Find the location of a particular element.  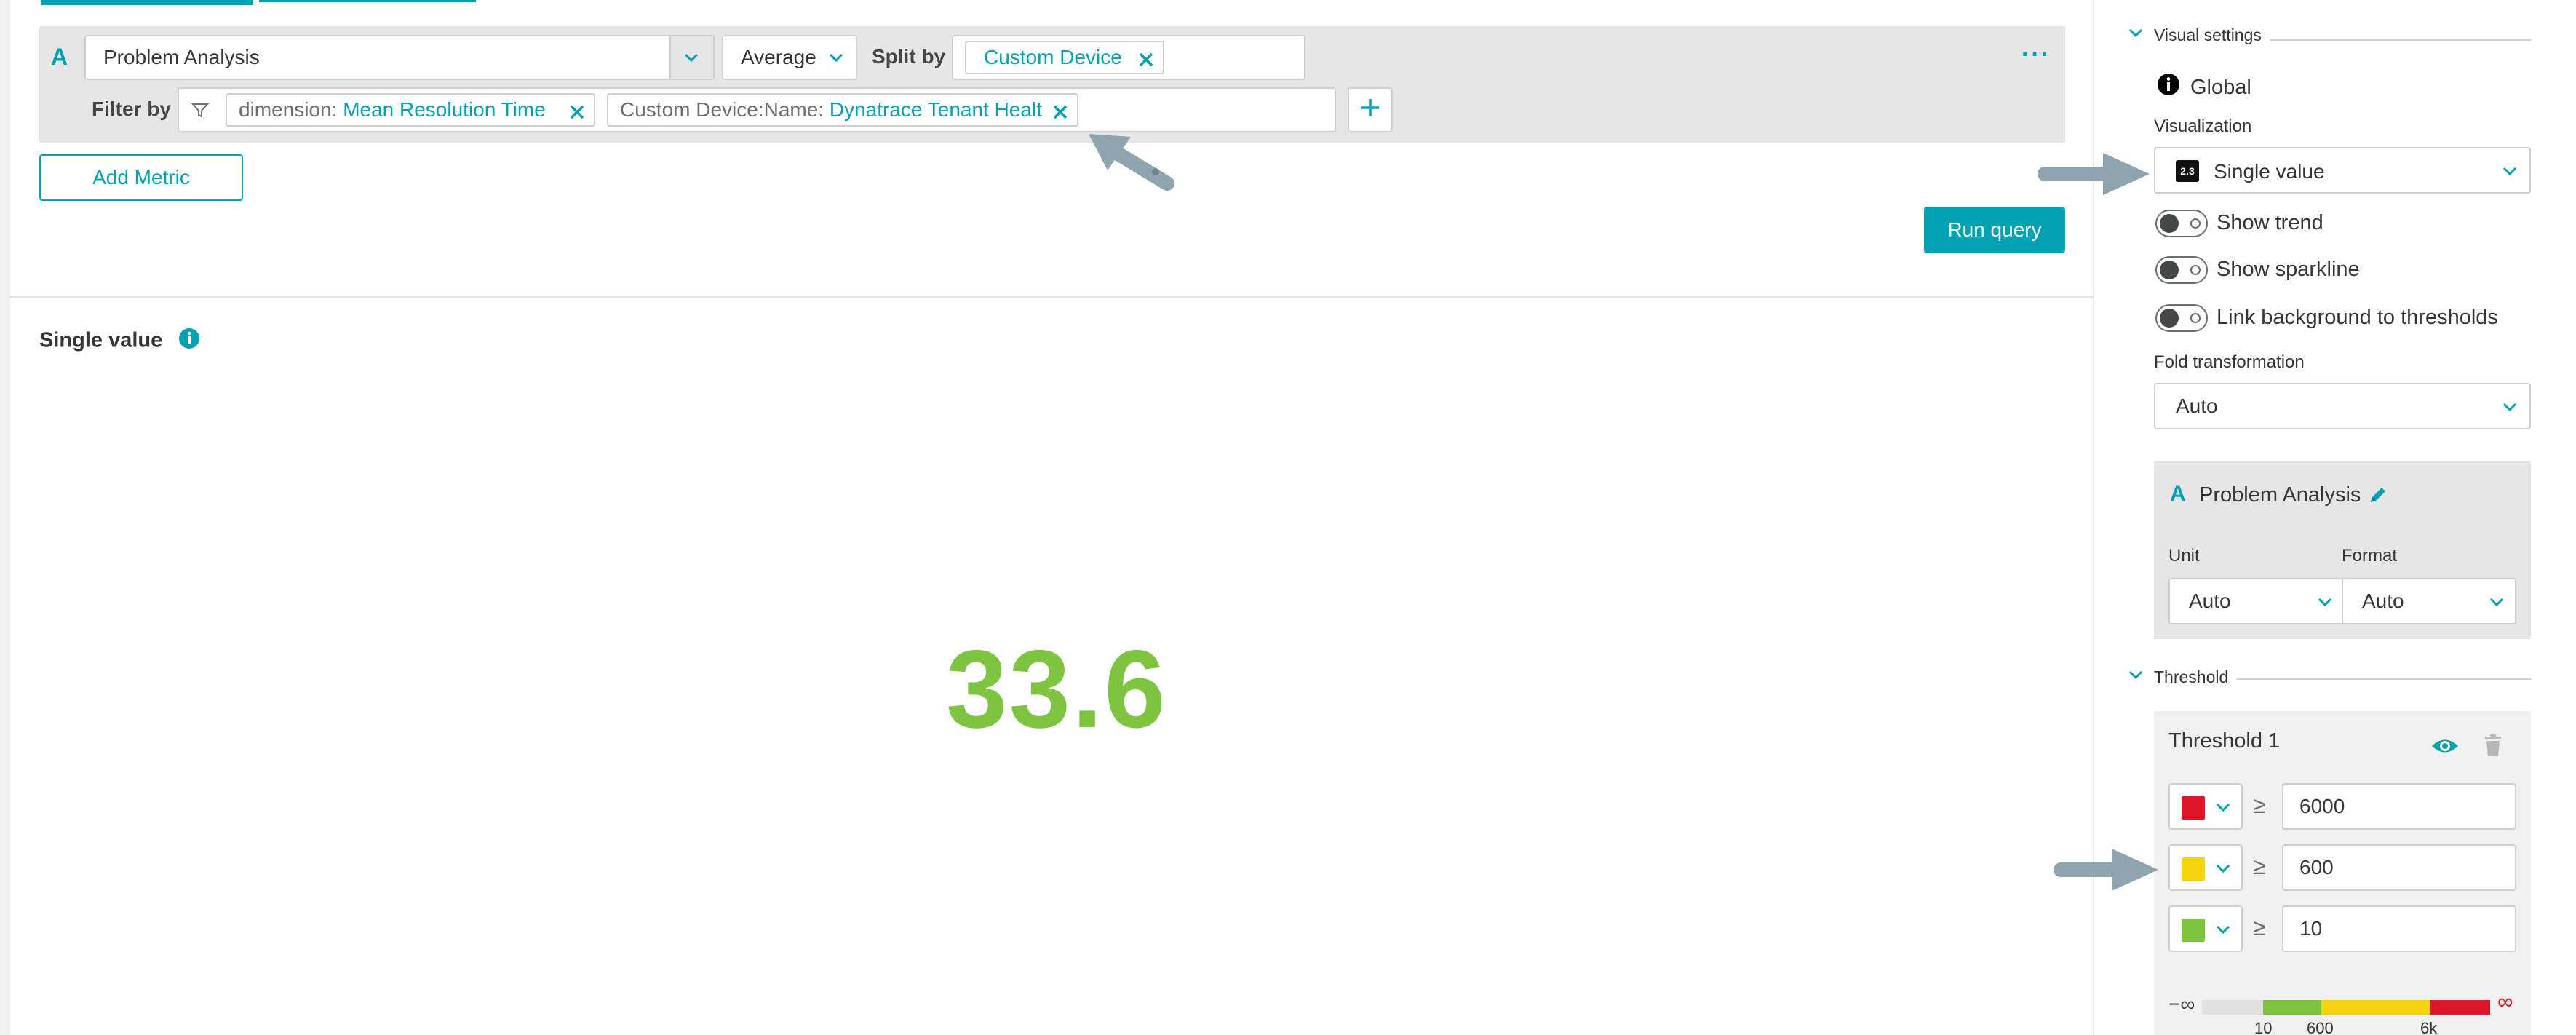

format-value: Auto is located at coordinates (2383, 601).